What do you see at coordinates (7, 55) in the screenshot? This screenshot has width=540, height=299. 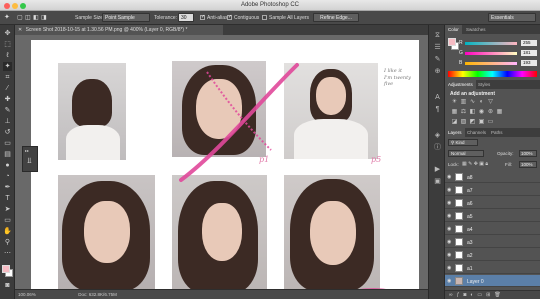 I see `lasso-tool-icon: ℓ` at bounding box center [7, 55].